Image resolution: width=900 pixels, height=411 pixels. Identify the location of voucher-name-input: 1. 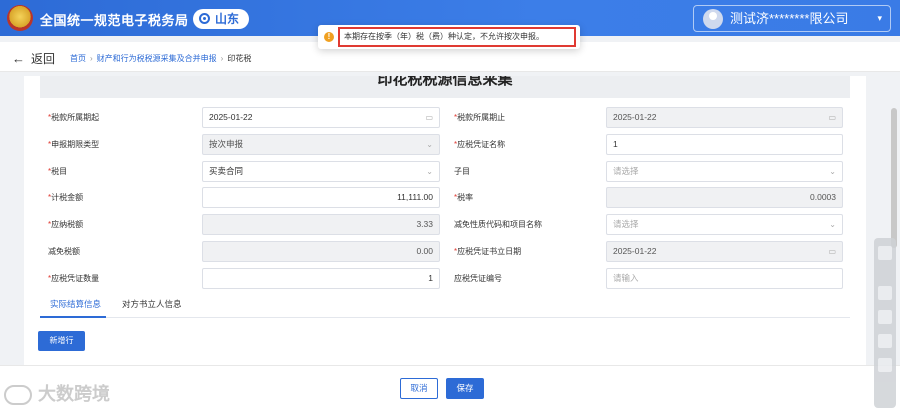
(724, 144).